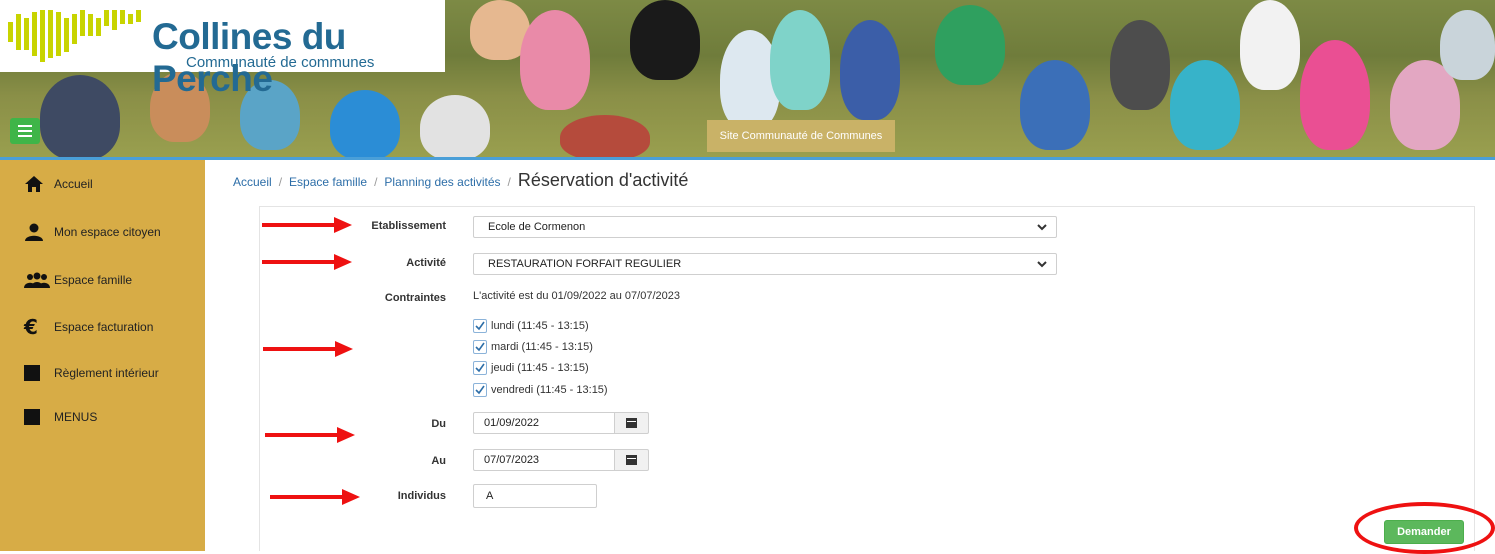  What do you see at coordinates (93, 280) in the screenshot?
I see `sidebar-item-label: Espace famille` at bounding box center [93, 280].